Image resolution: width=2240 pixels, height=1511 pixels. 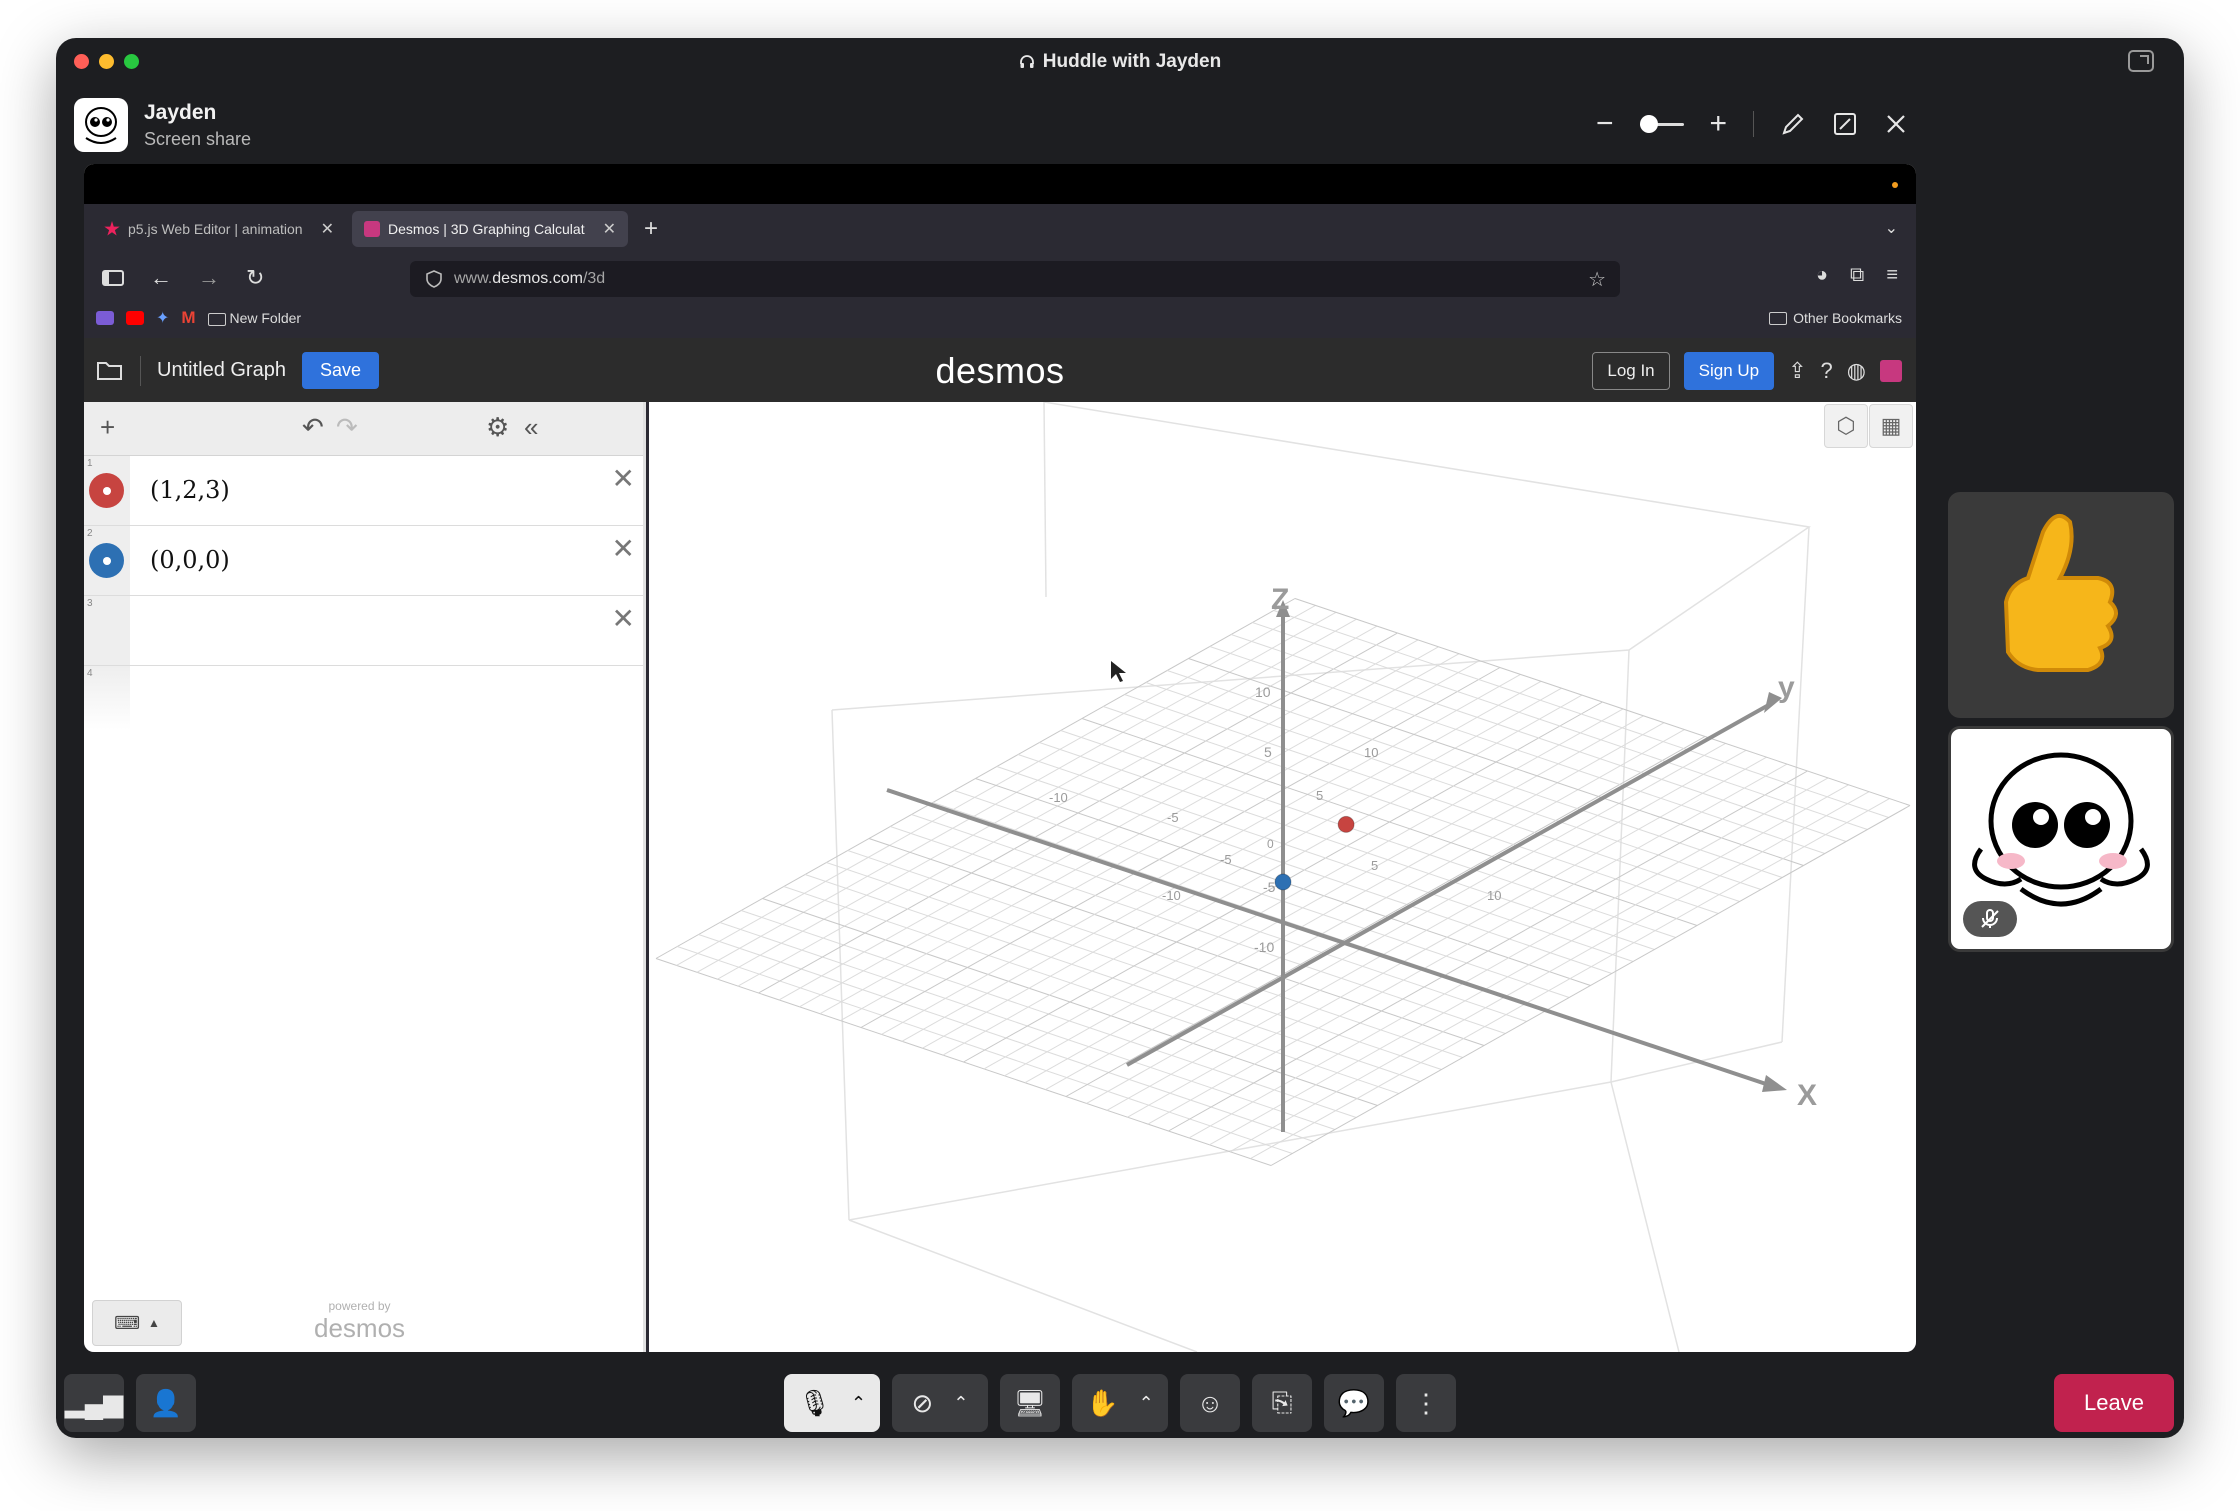 What do you see at coordinates (166, 1403) in the screenshot?
I see `add-people-button: 👤` at bounding box center [166, 1403].